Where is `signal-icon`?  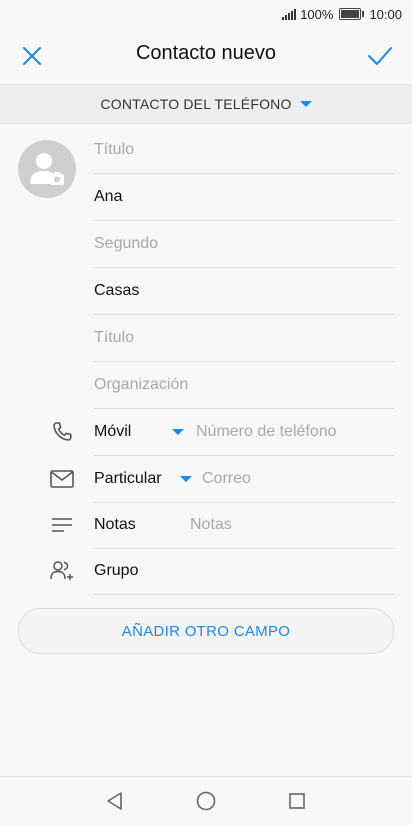
signal-icon is located at coordinates (289, 14).